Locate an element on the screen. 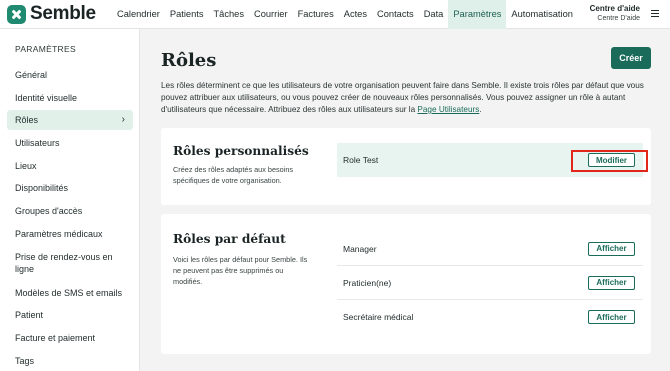 This screenshot has width=670, height=371. sidebar-item-roles: Rôles › is located at coordinates (70, 120).